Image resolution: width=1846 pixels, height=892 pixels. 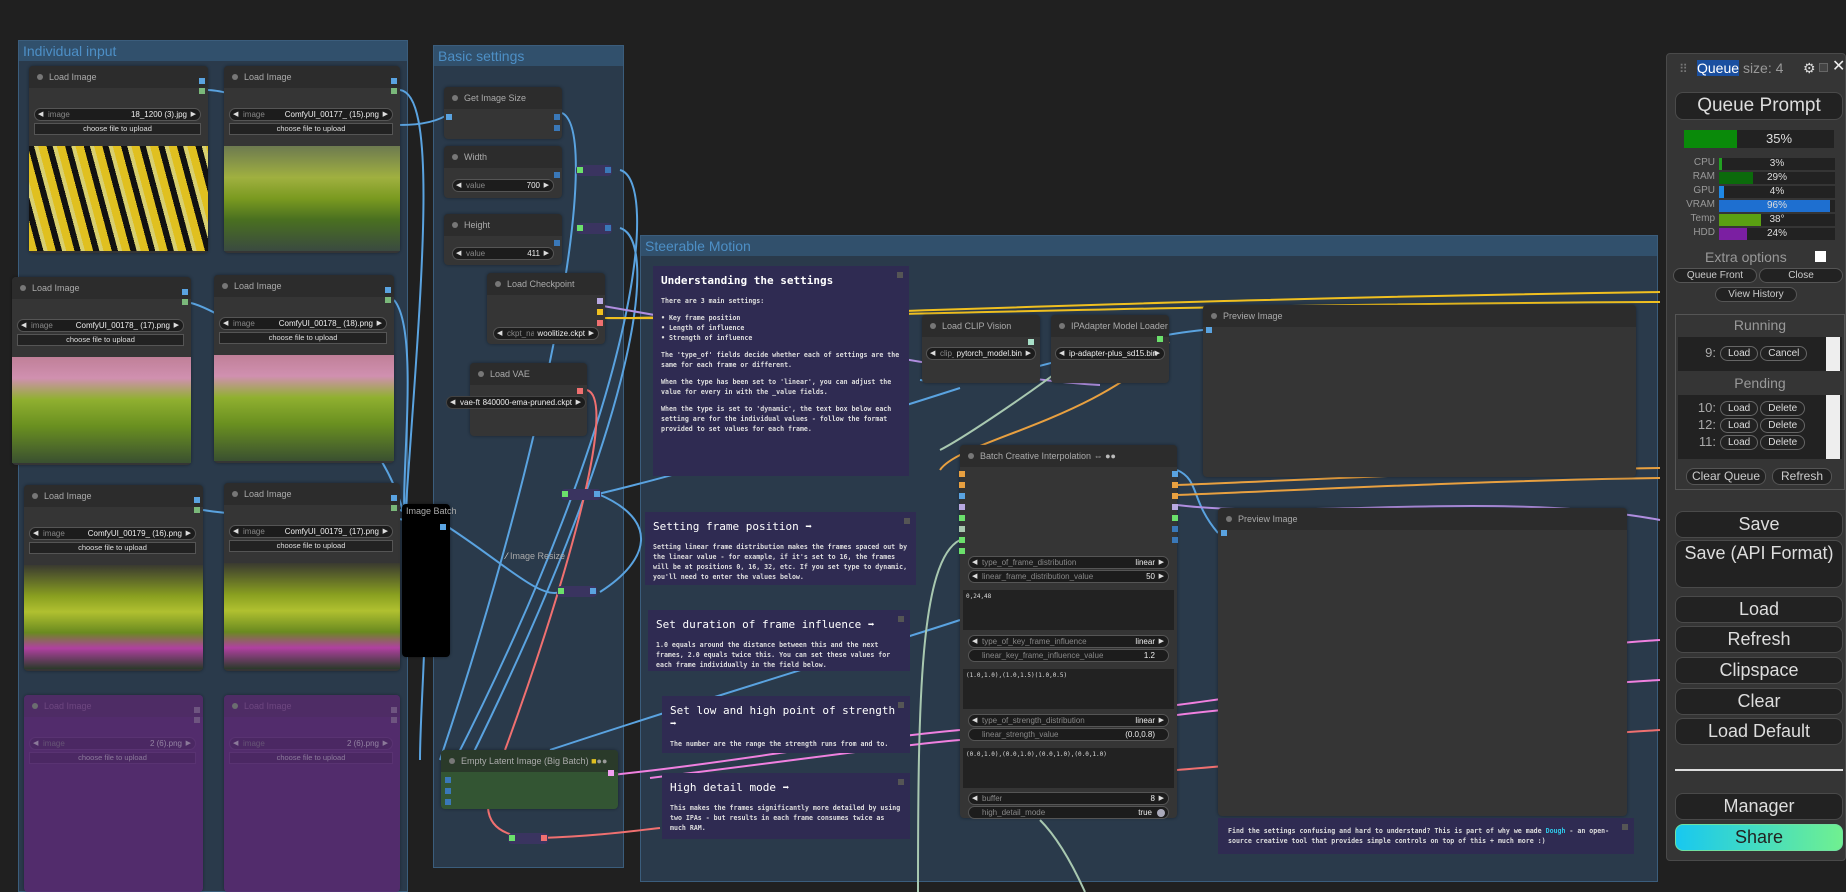 What do you see at coordinates (1031, 342) in the screenshot?
I see `output-slot-clip-vision` at bounding box center [1031, 342].